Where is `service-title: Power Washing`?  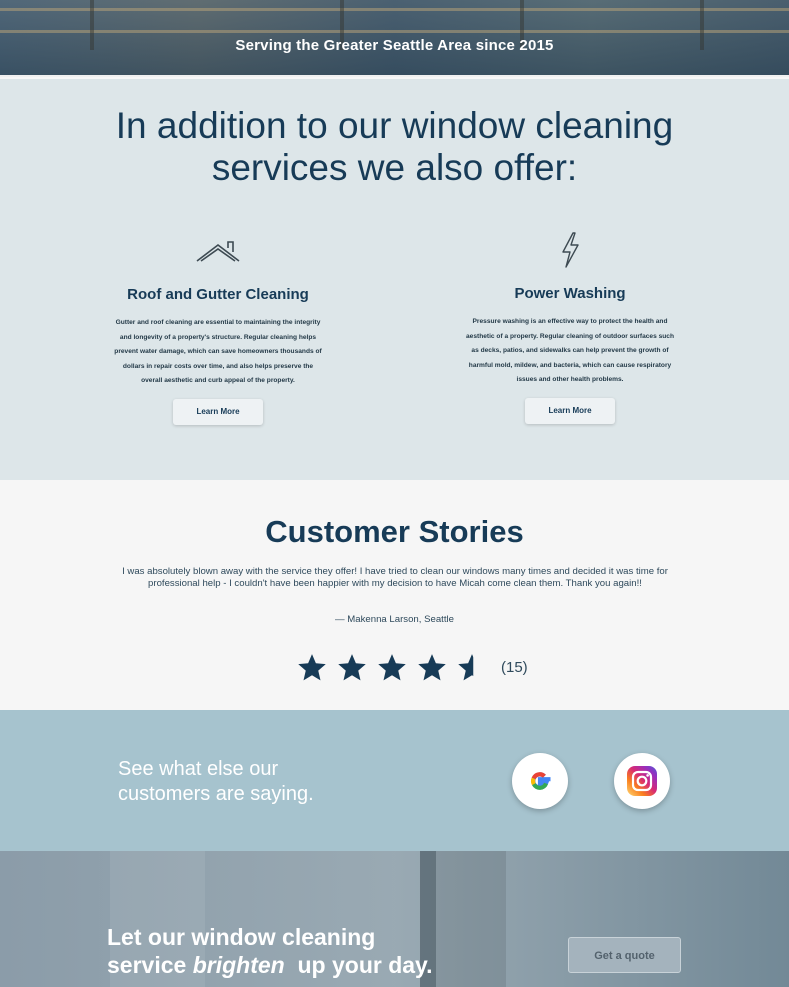
service-title: Power Washing is located at coordinates (570, 293).